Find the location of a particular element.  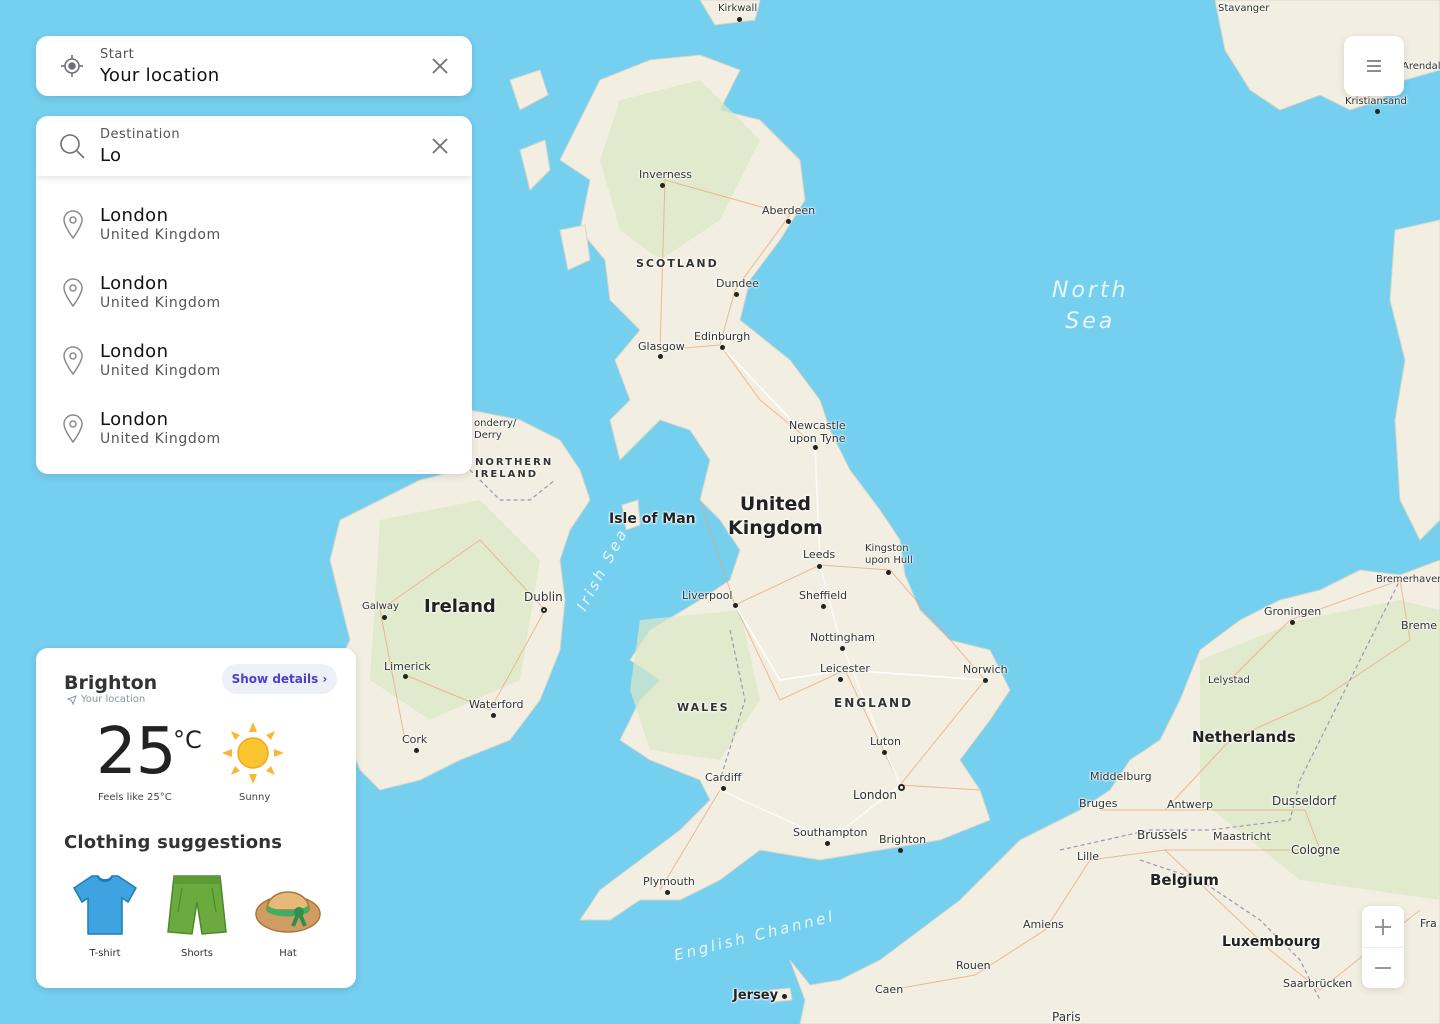

map-label-cologne: Cologne is located at coordinates (1316, 850).